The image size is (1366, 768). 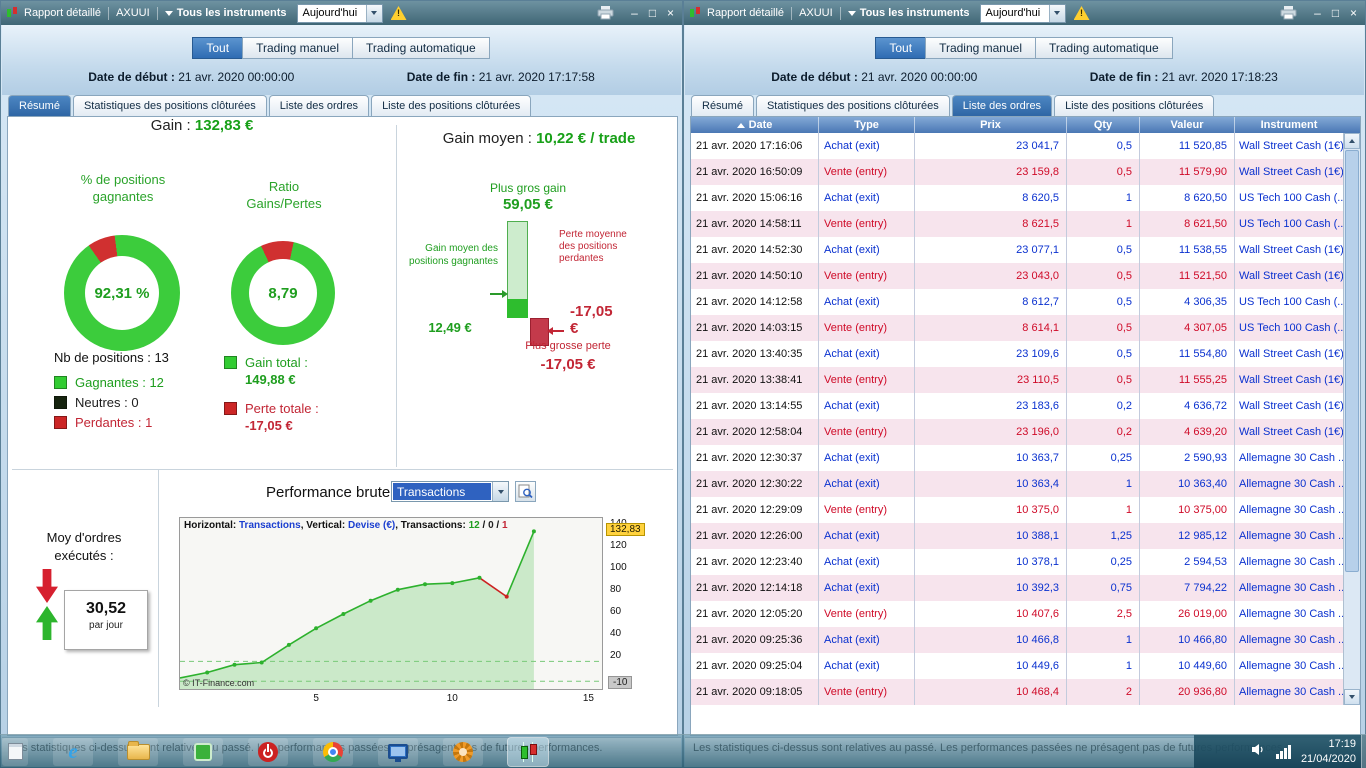 I want to click on taskbar-green-app-icon, so click(x=203, y=751).